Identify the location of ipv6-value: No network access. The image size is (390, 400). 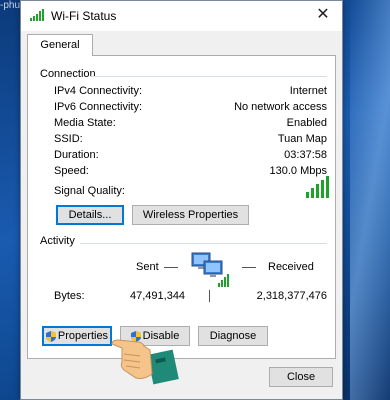
(280, 107).